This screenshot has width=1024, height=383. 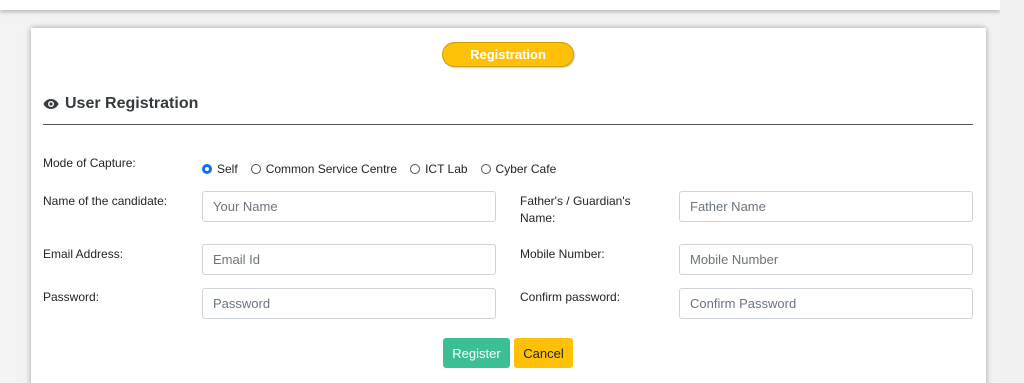 I want to click on password-input, so click(x=349, y=303).